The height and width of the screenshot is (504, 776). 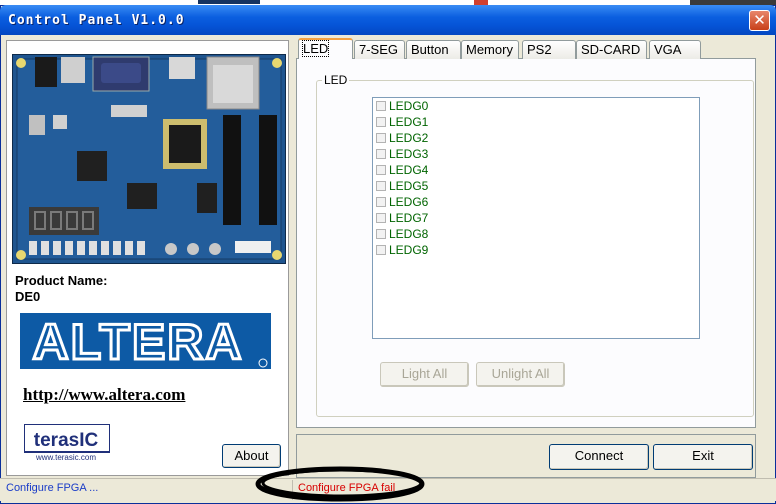 I want to click on altera-logo: ALTERA, so click(x=145, y=342).